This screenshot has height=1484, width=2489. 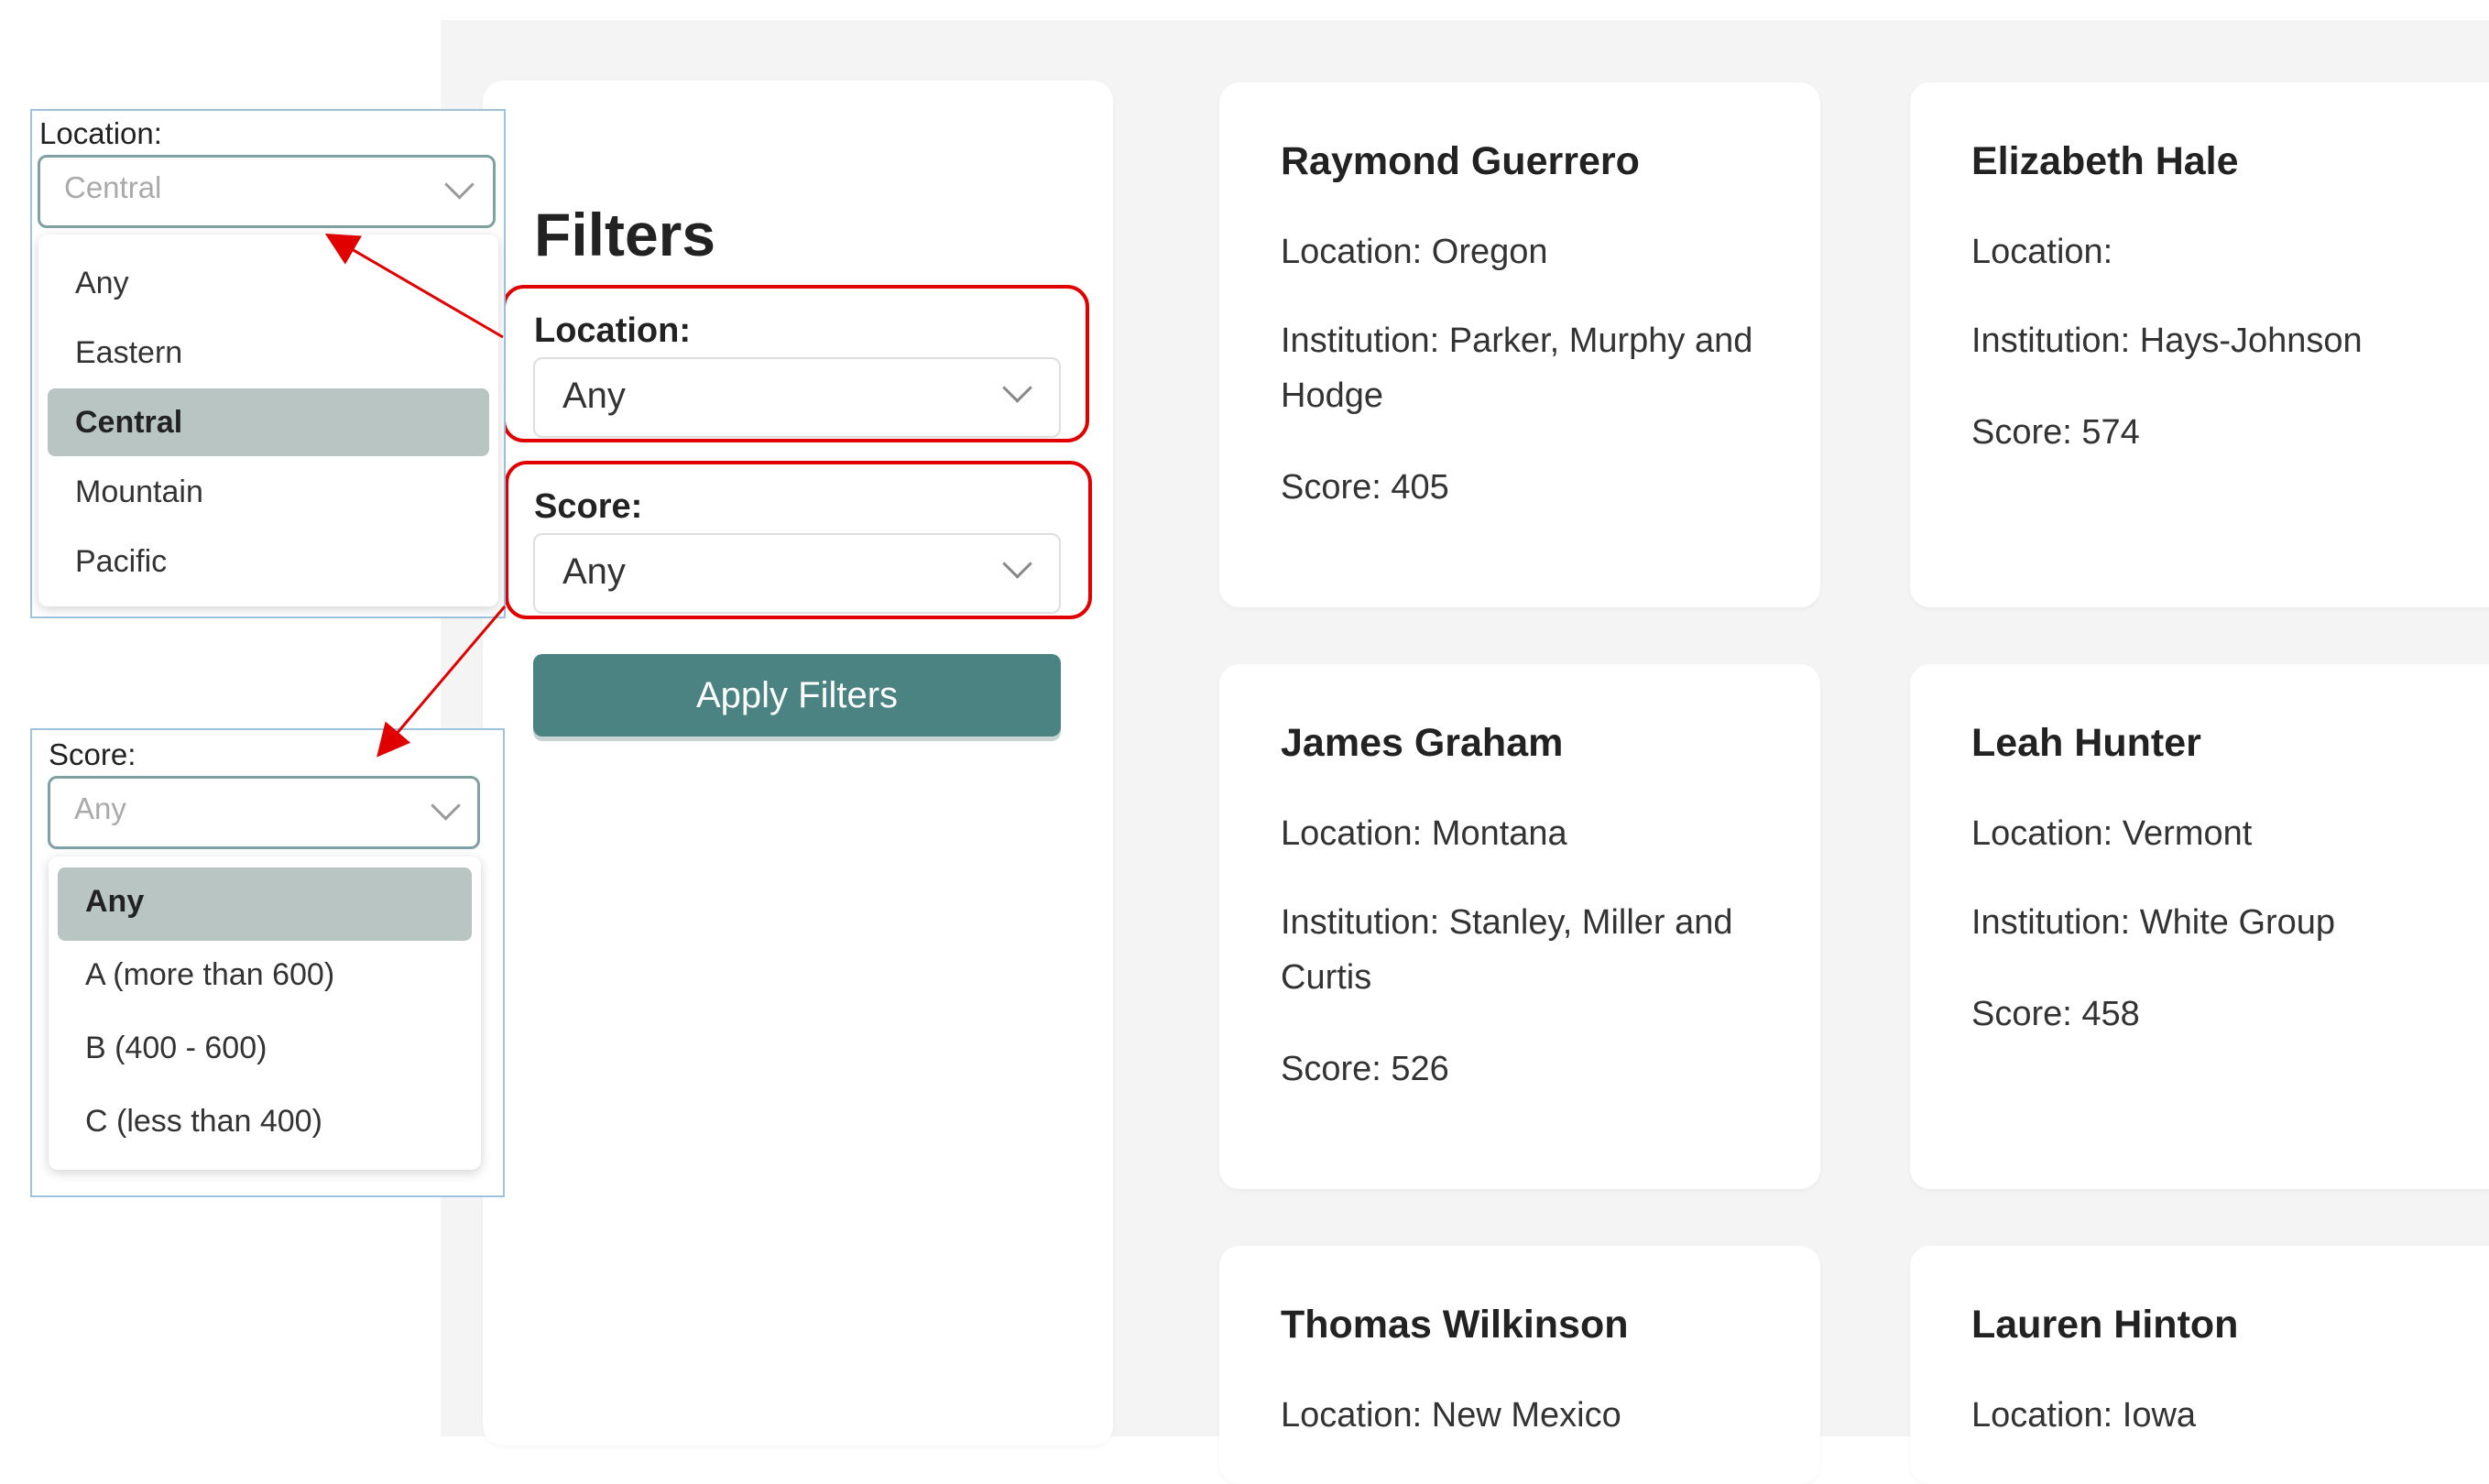 I want to click on arrow-to-location-callout, so click(x=414, y=286).